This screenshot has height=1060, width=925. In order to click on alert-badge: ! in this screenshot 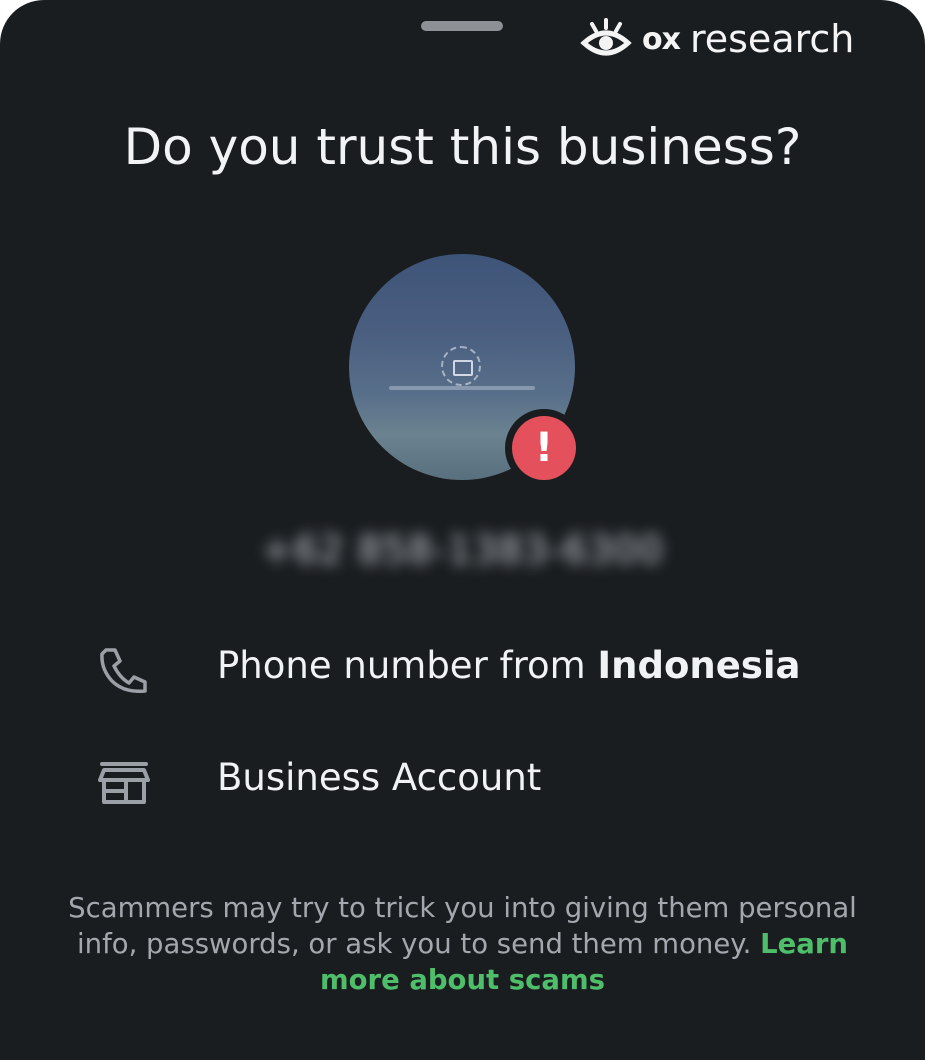, I will do `click(544, 448)`.